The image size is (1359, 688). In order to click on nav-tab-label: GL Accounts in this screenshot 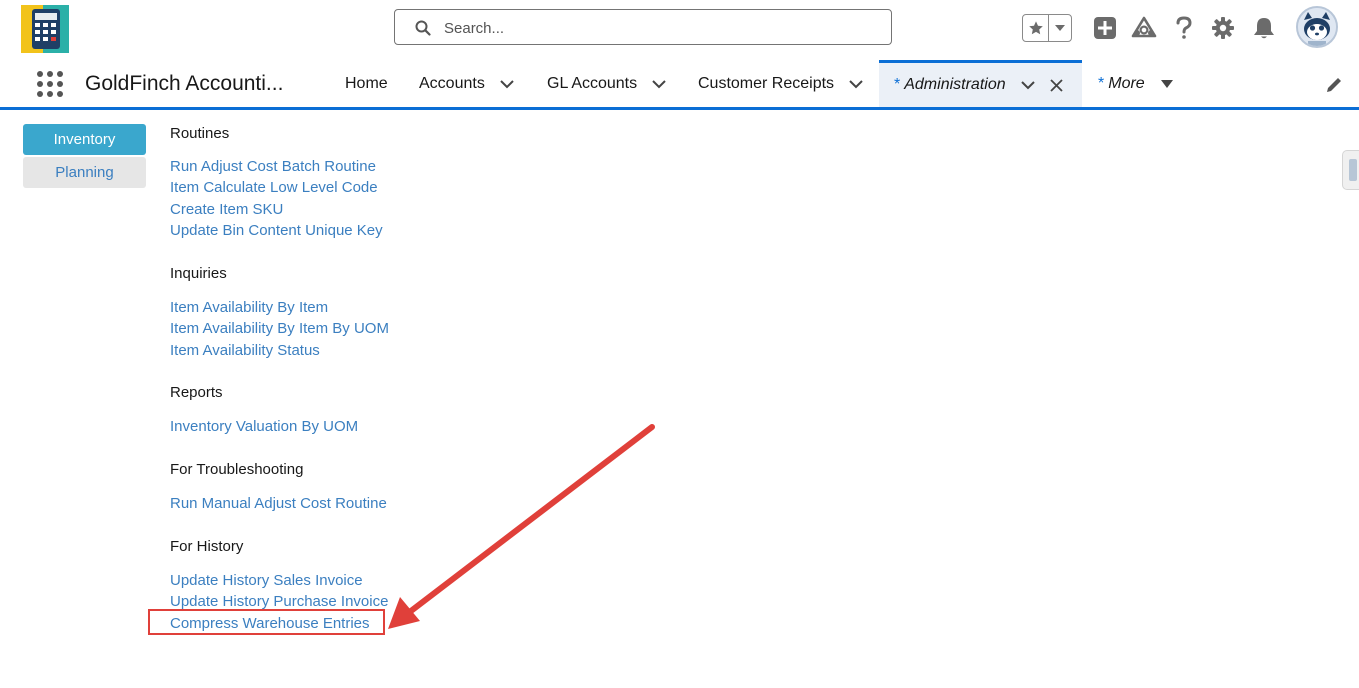, I will do `click(592, 83)`.